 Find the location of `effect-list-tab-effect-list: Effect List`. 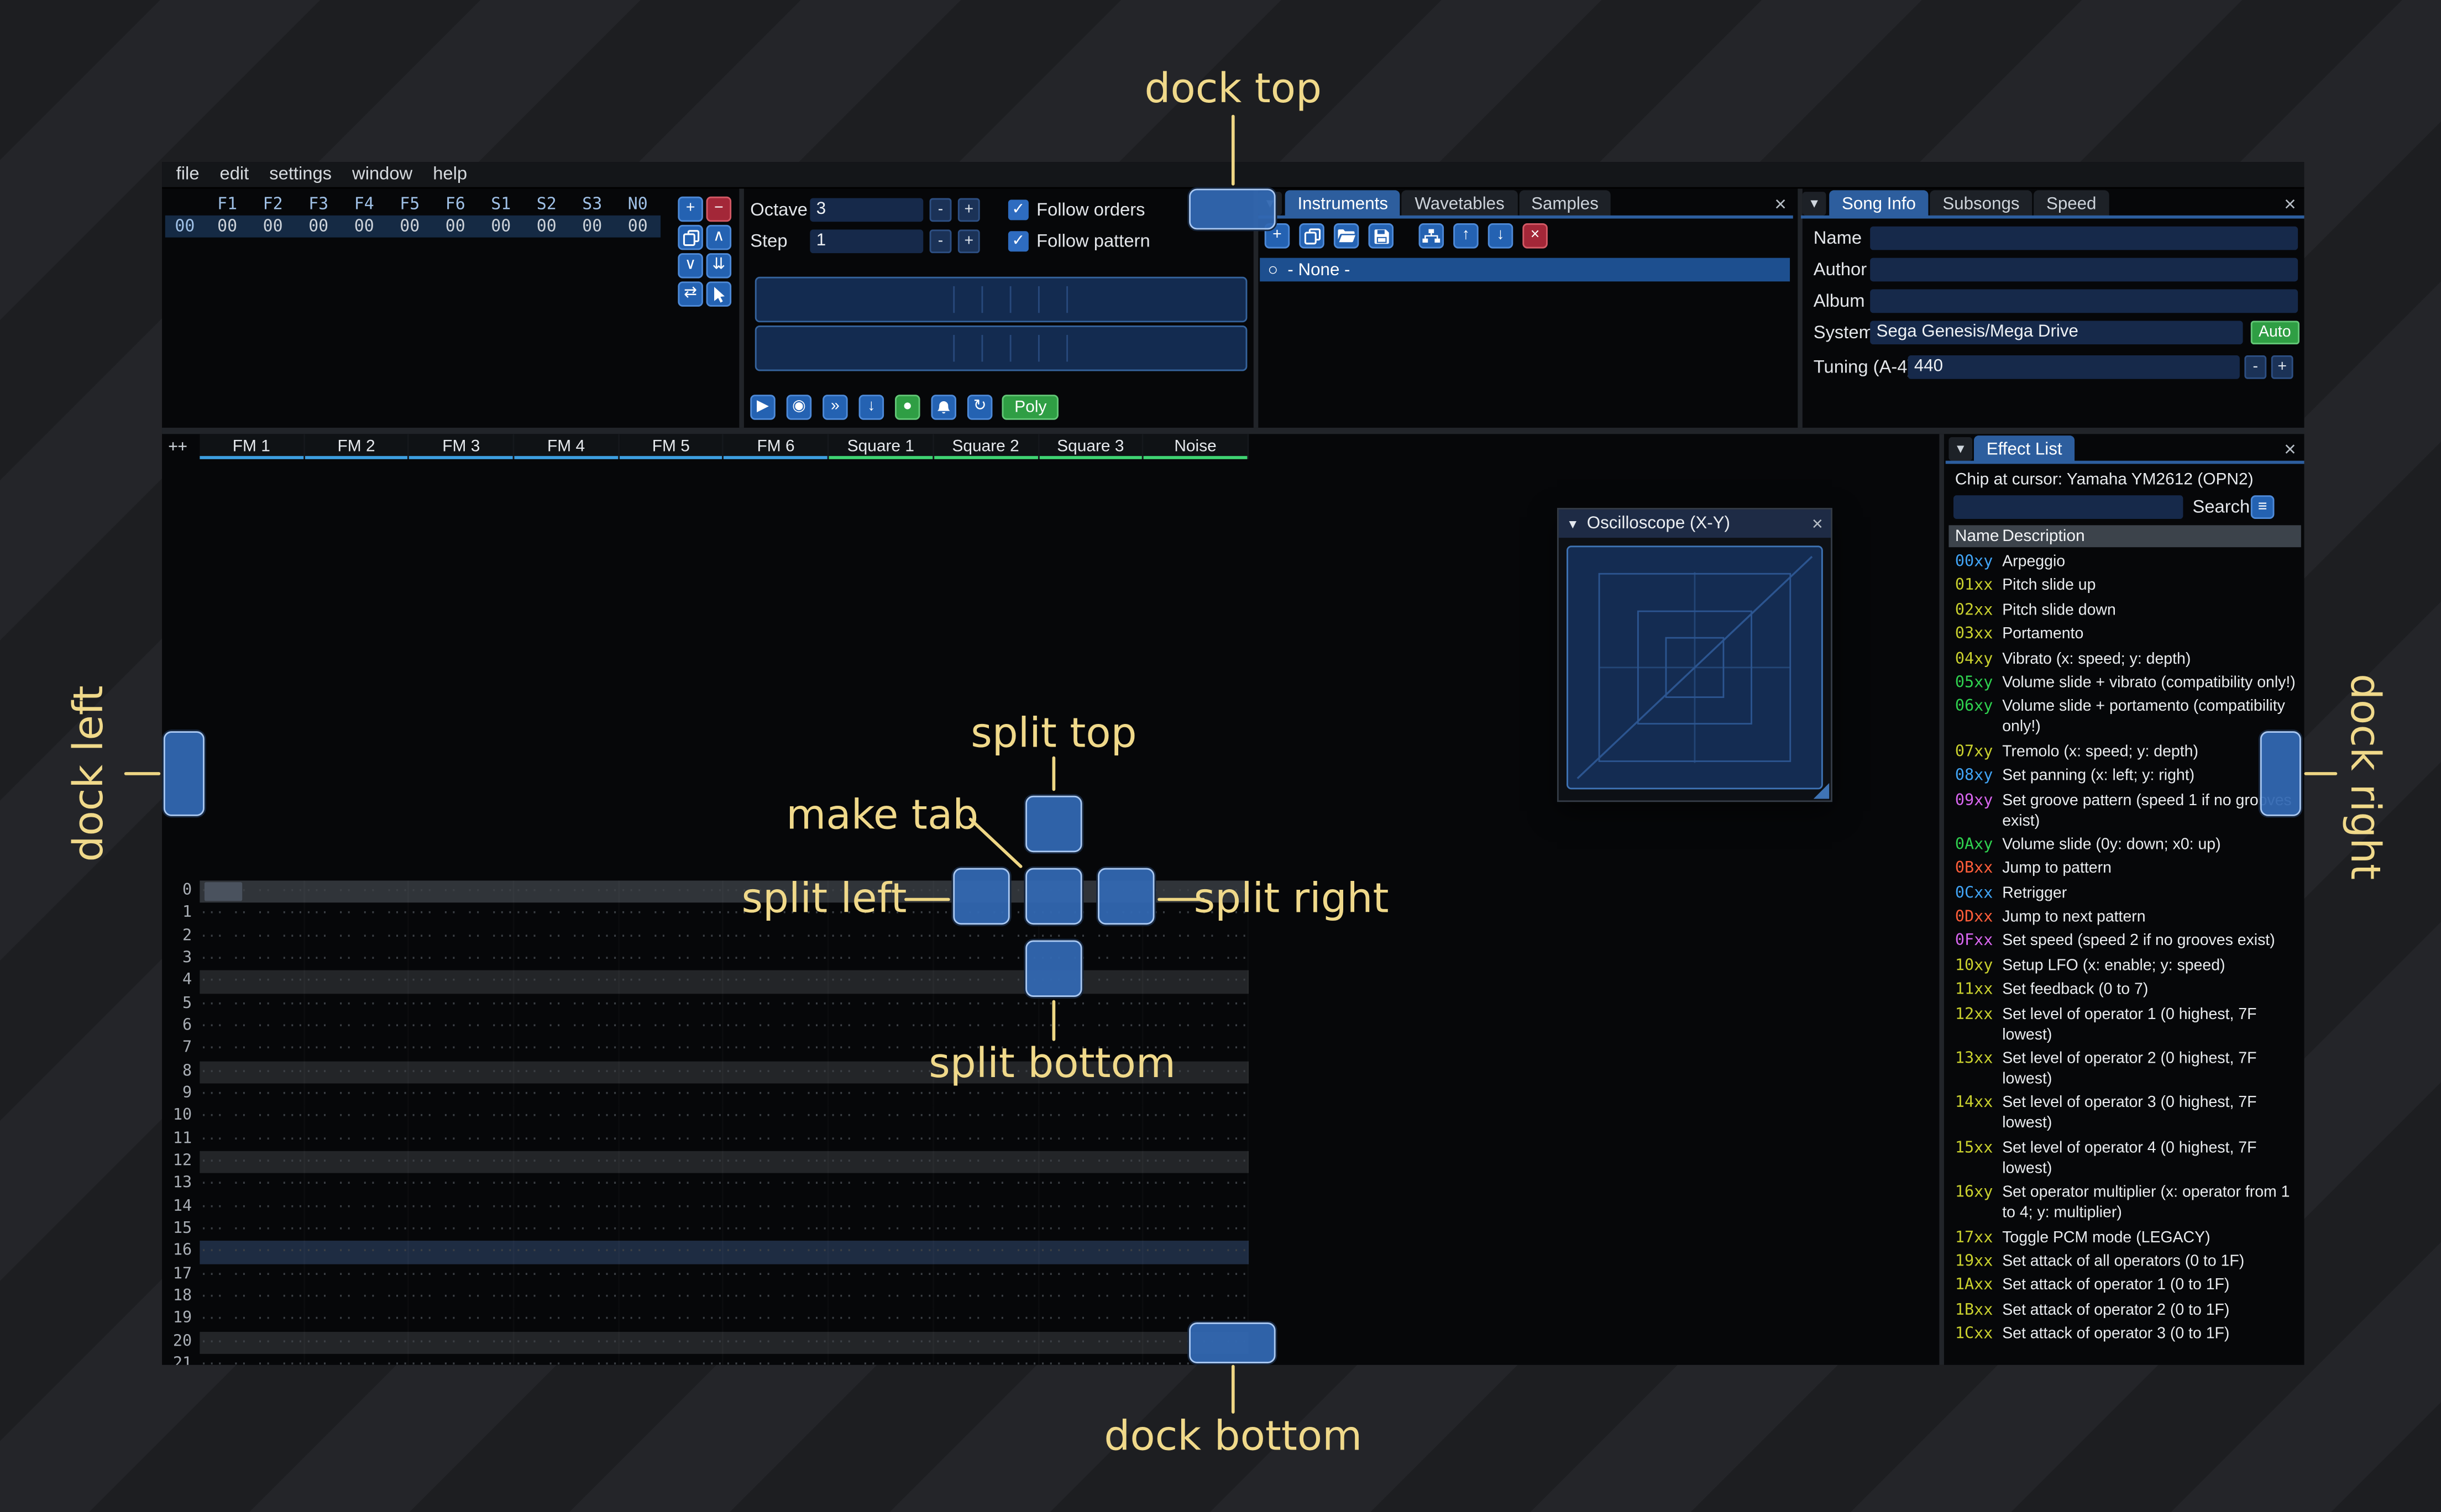

effect-list-tab-effect-list: Effect List is located at coordinates (2024, 449).